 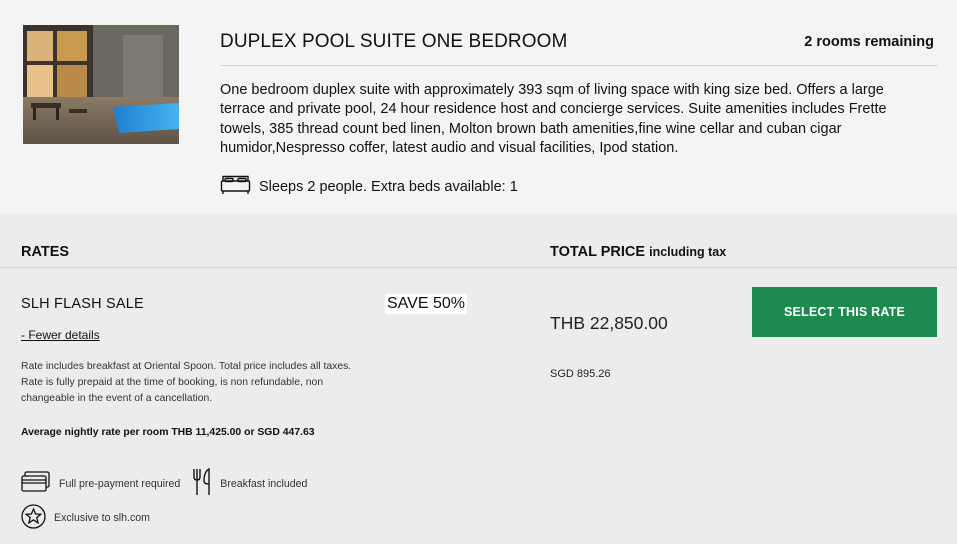 I want to click on bed-icon, so click(x=239, y=186).